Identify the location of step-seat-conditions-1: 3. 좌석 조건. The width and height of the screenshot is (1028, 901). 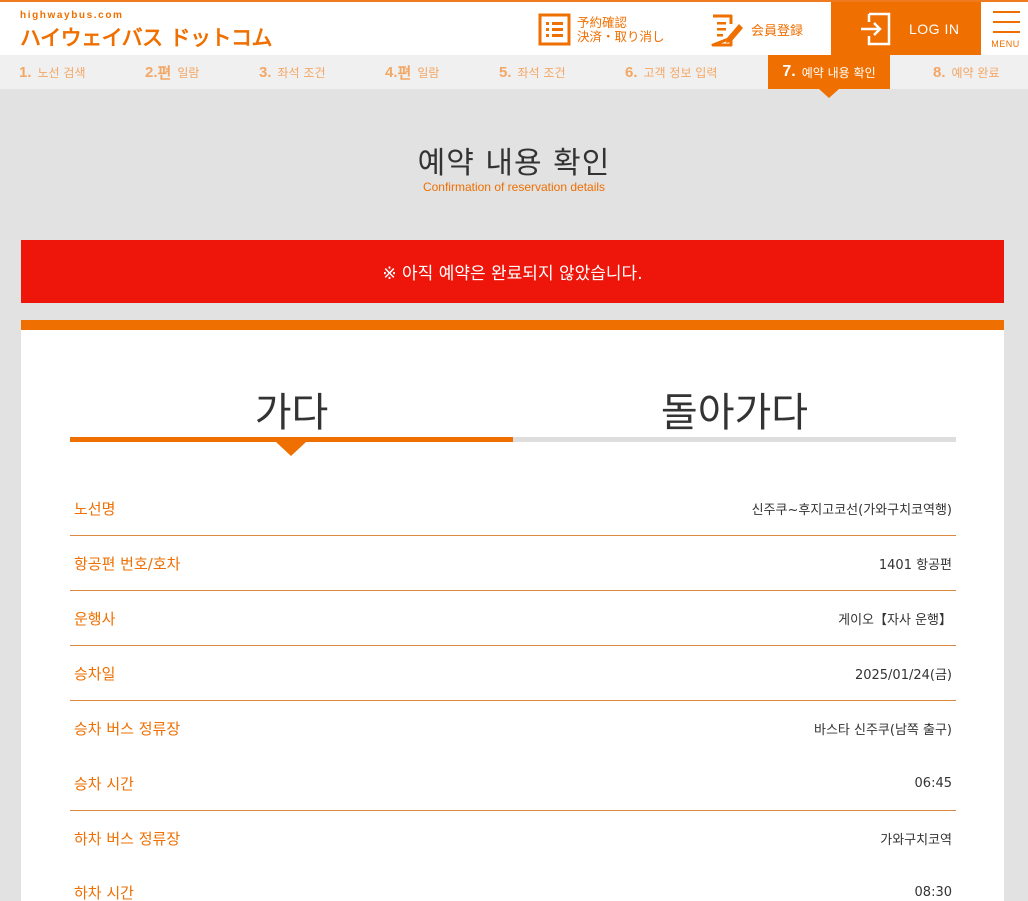
(292, 72).